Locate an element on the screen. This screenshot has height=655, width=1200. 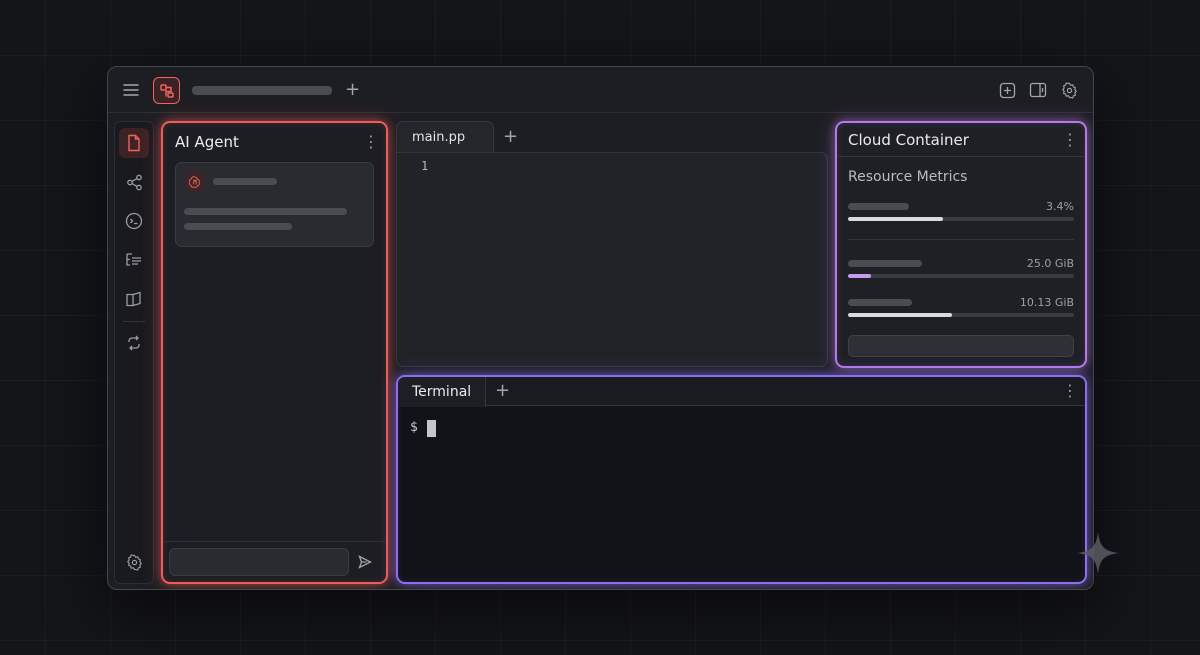
icon-sidebar is located at coordinates (134, 352).